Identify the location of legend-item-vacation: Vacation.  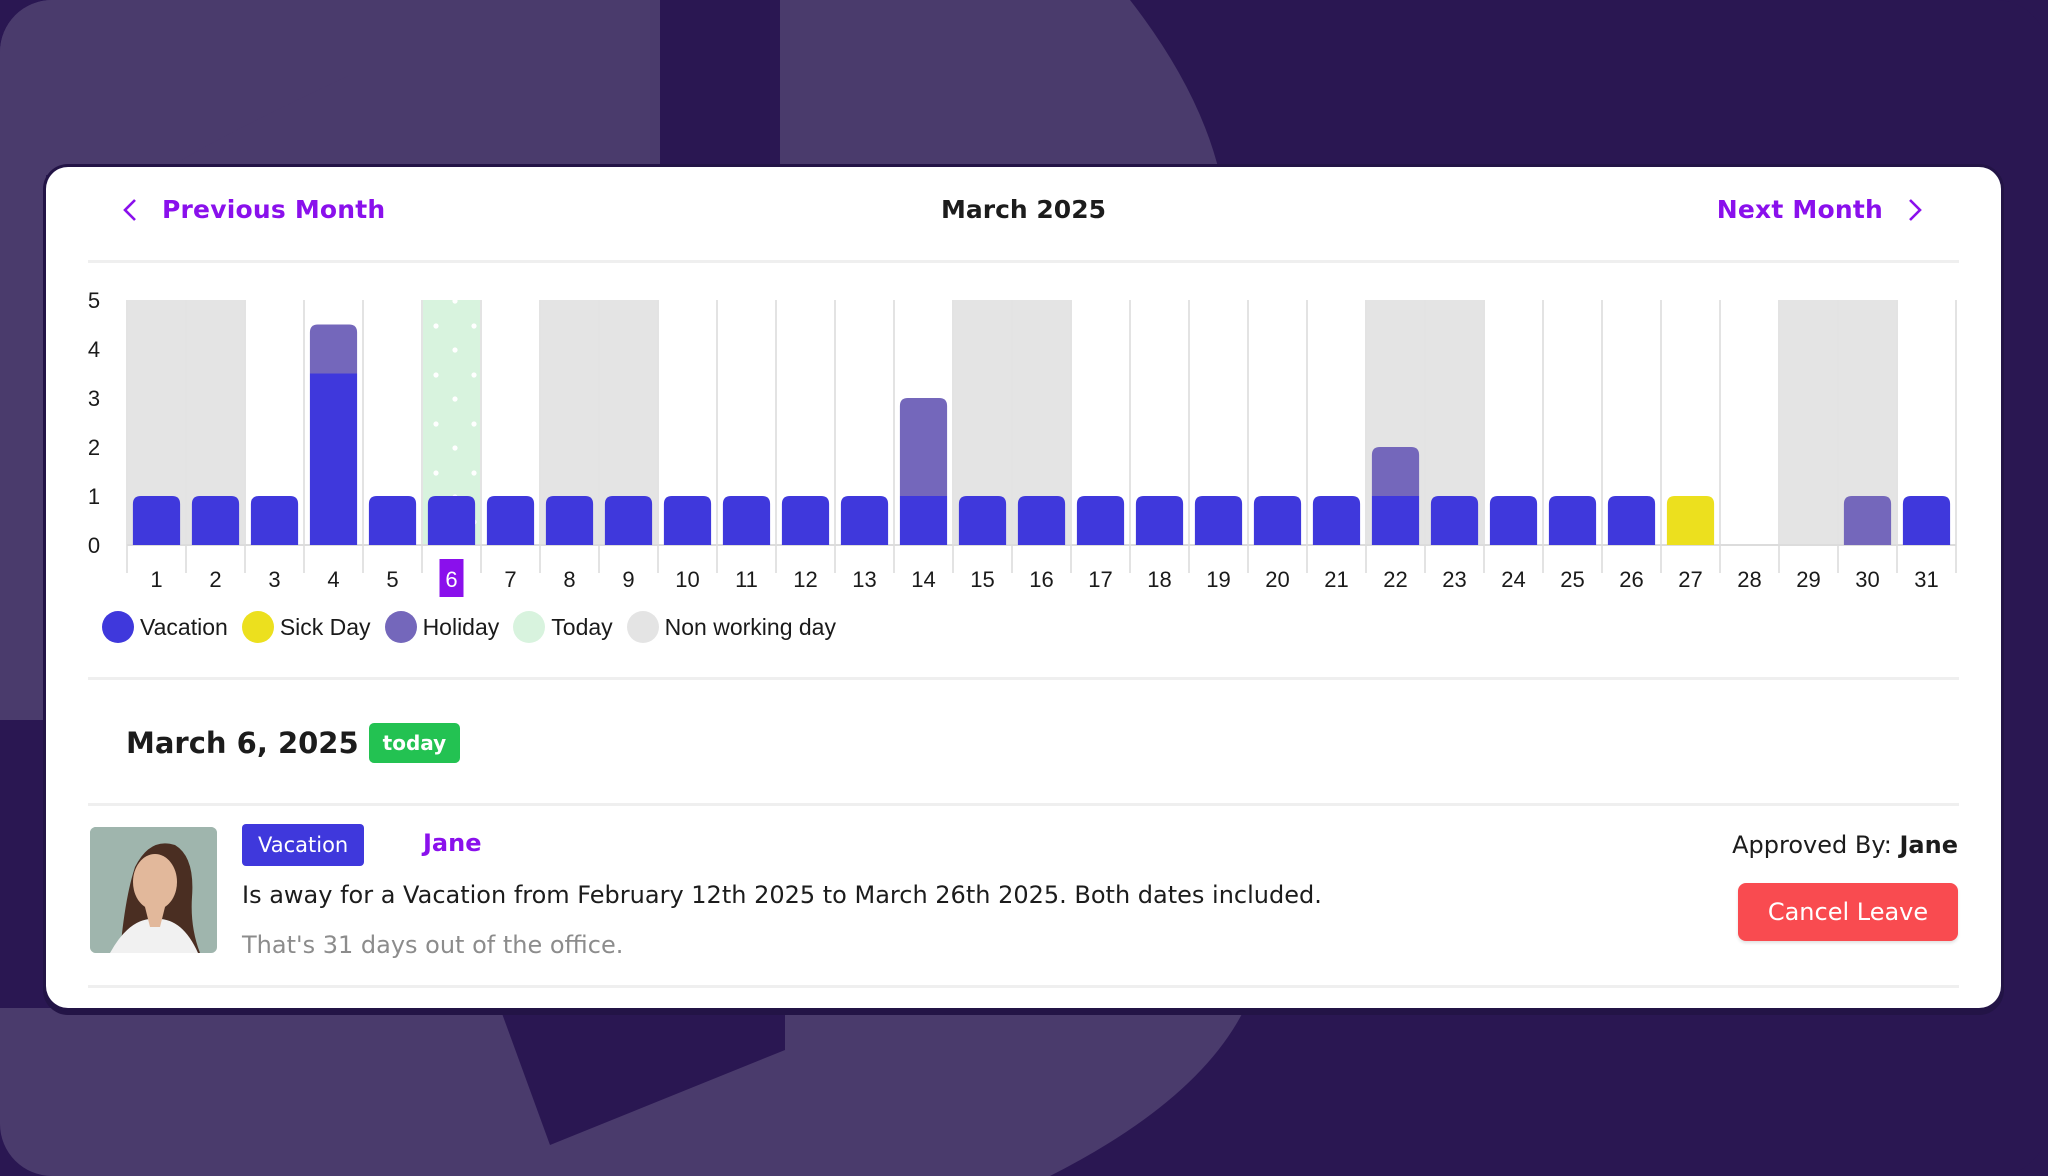
(165, 627).